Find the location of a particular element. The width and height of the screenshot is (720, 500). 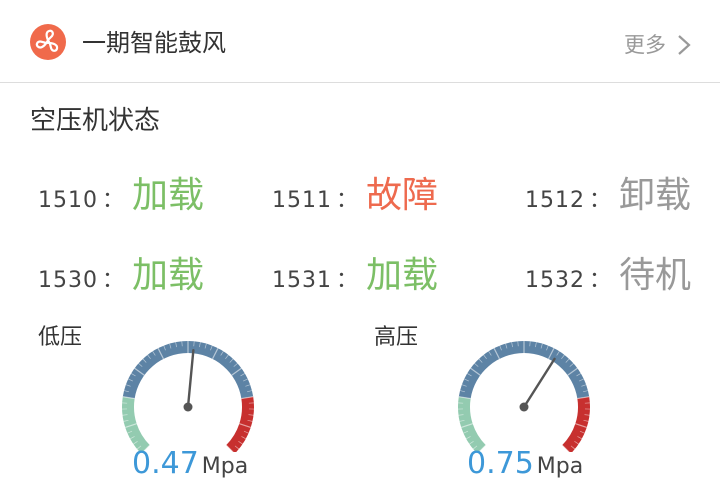

compressor-code: 1531 is located at coordinates (302, 280).